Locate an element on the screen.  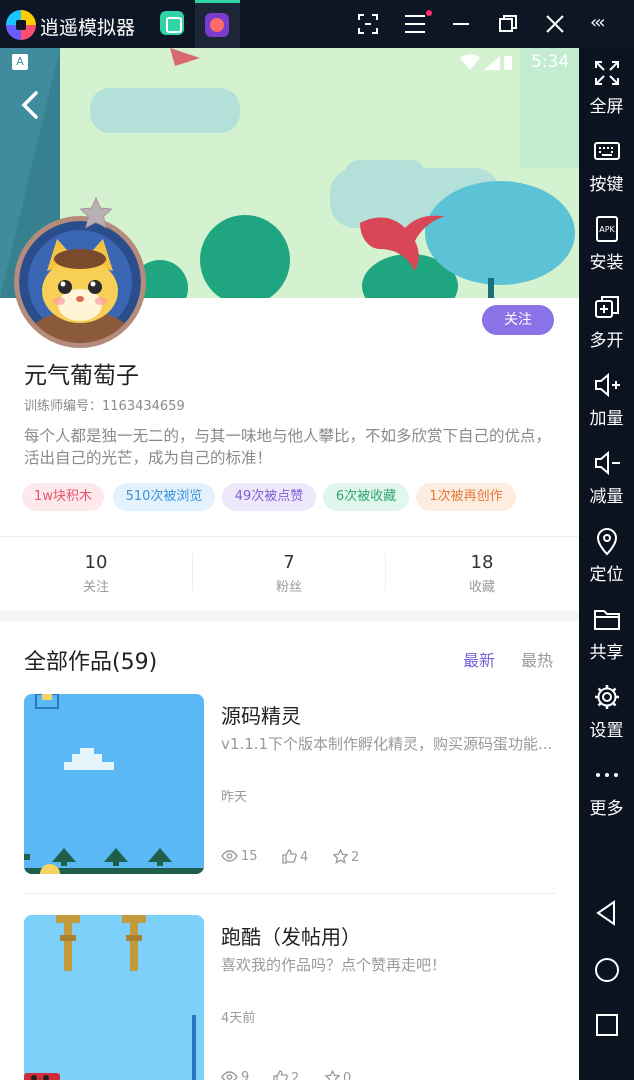
sidebar-item-multi: 多开 is located at coordinates (606, 321).